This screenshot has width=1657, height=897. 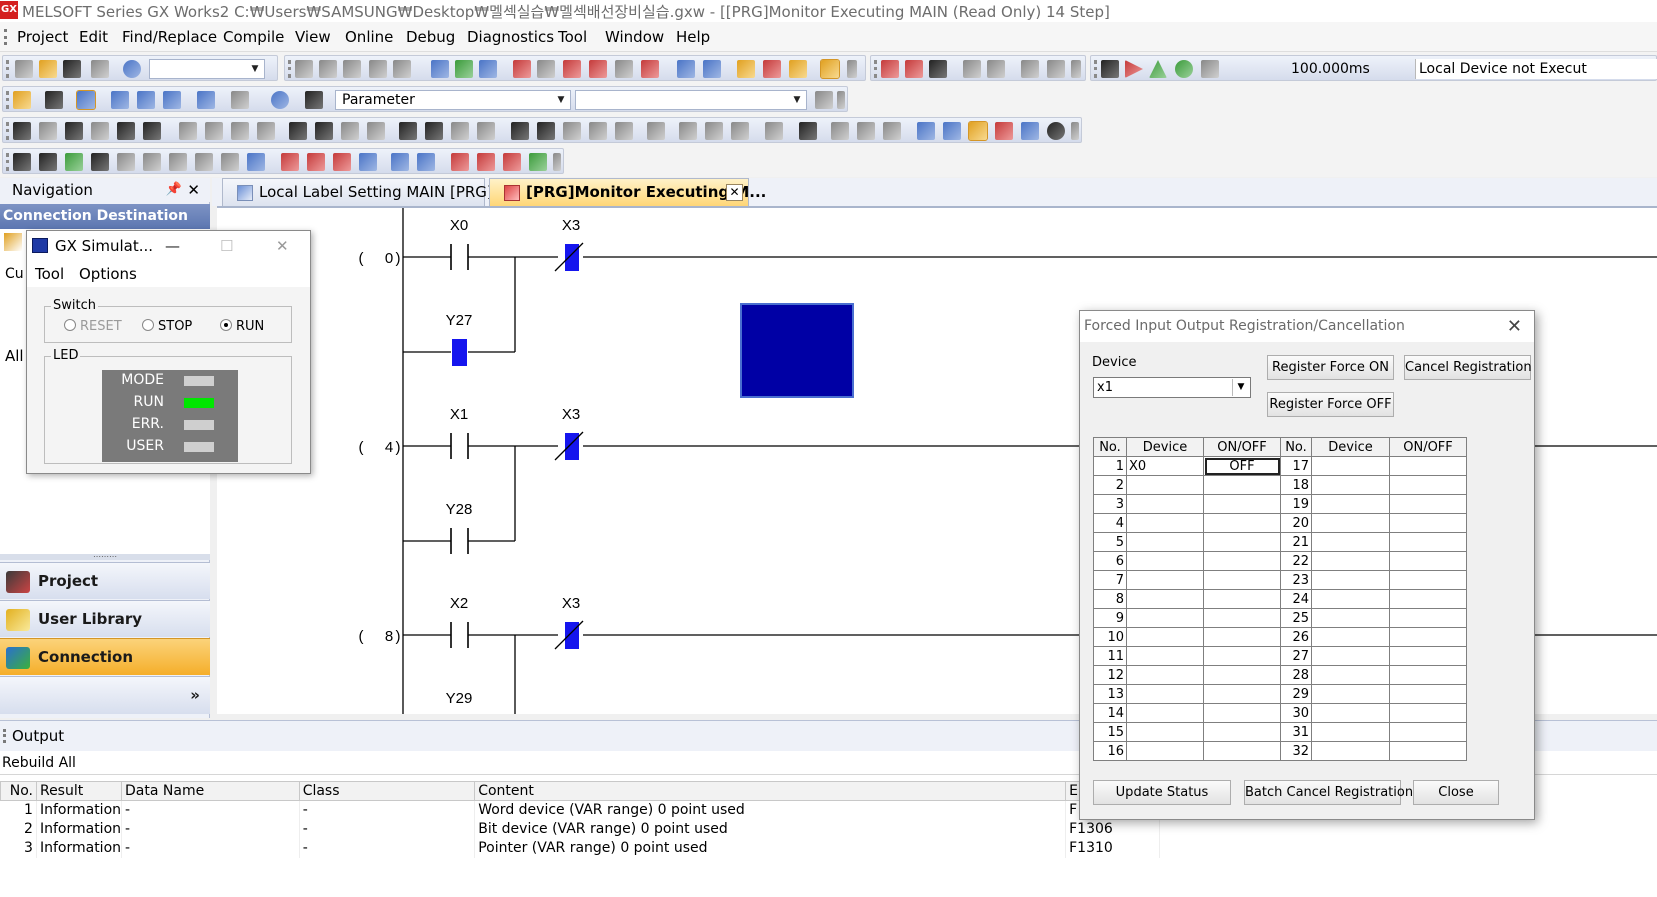 I want to click on ladder-line-icon, so click(x=996, y=69).